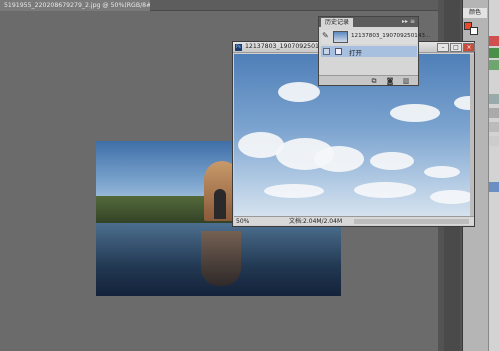  Describe the element at coordinates (340, 37) in the screenshot. I see `snapshot-thumbnail` at that location.